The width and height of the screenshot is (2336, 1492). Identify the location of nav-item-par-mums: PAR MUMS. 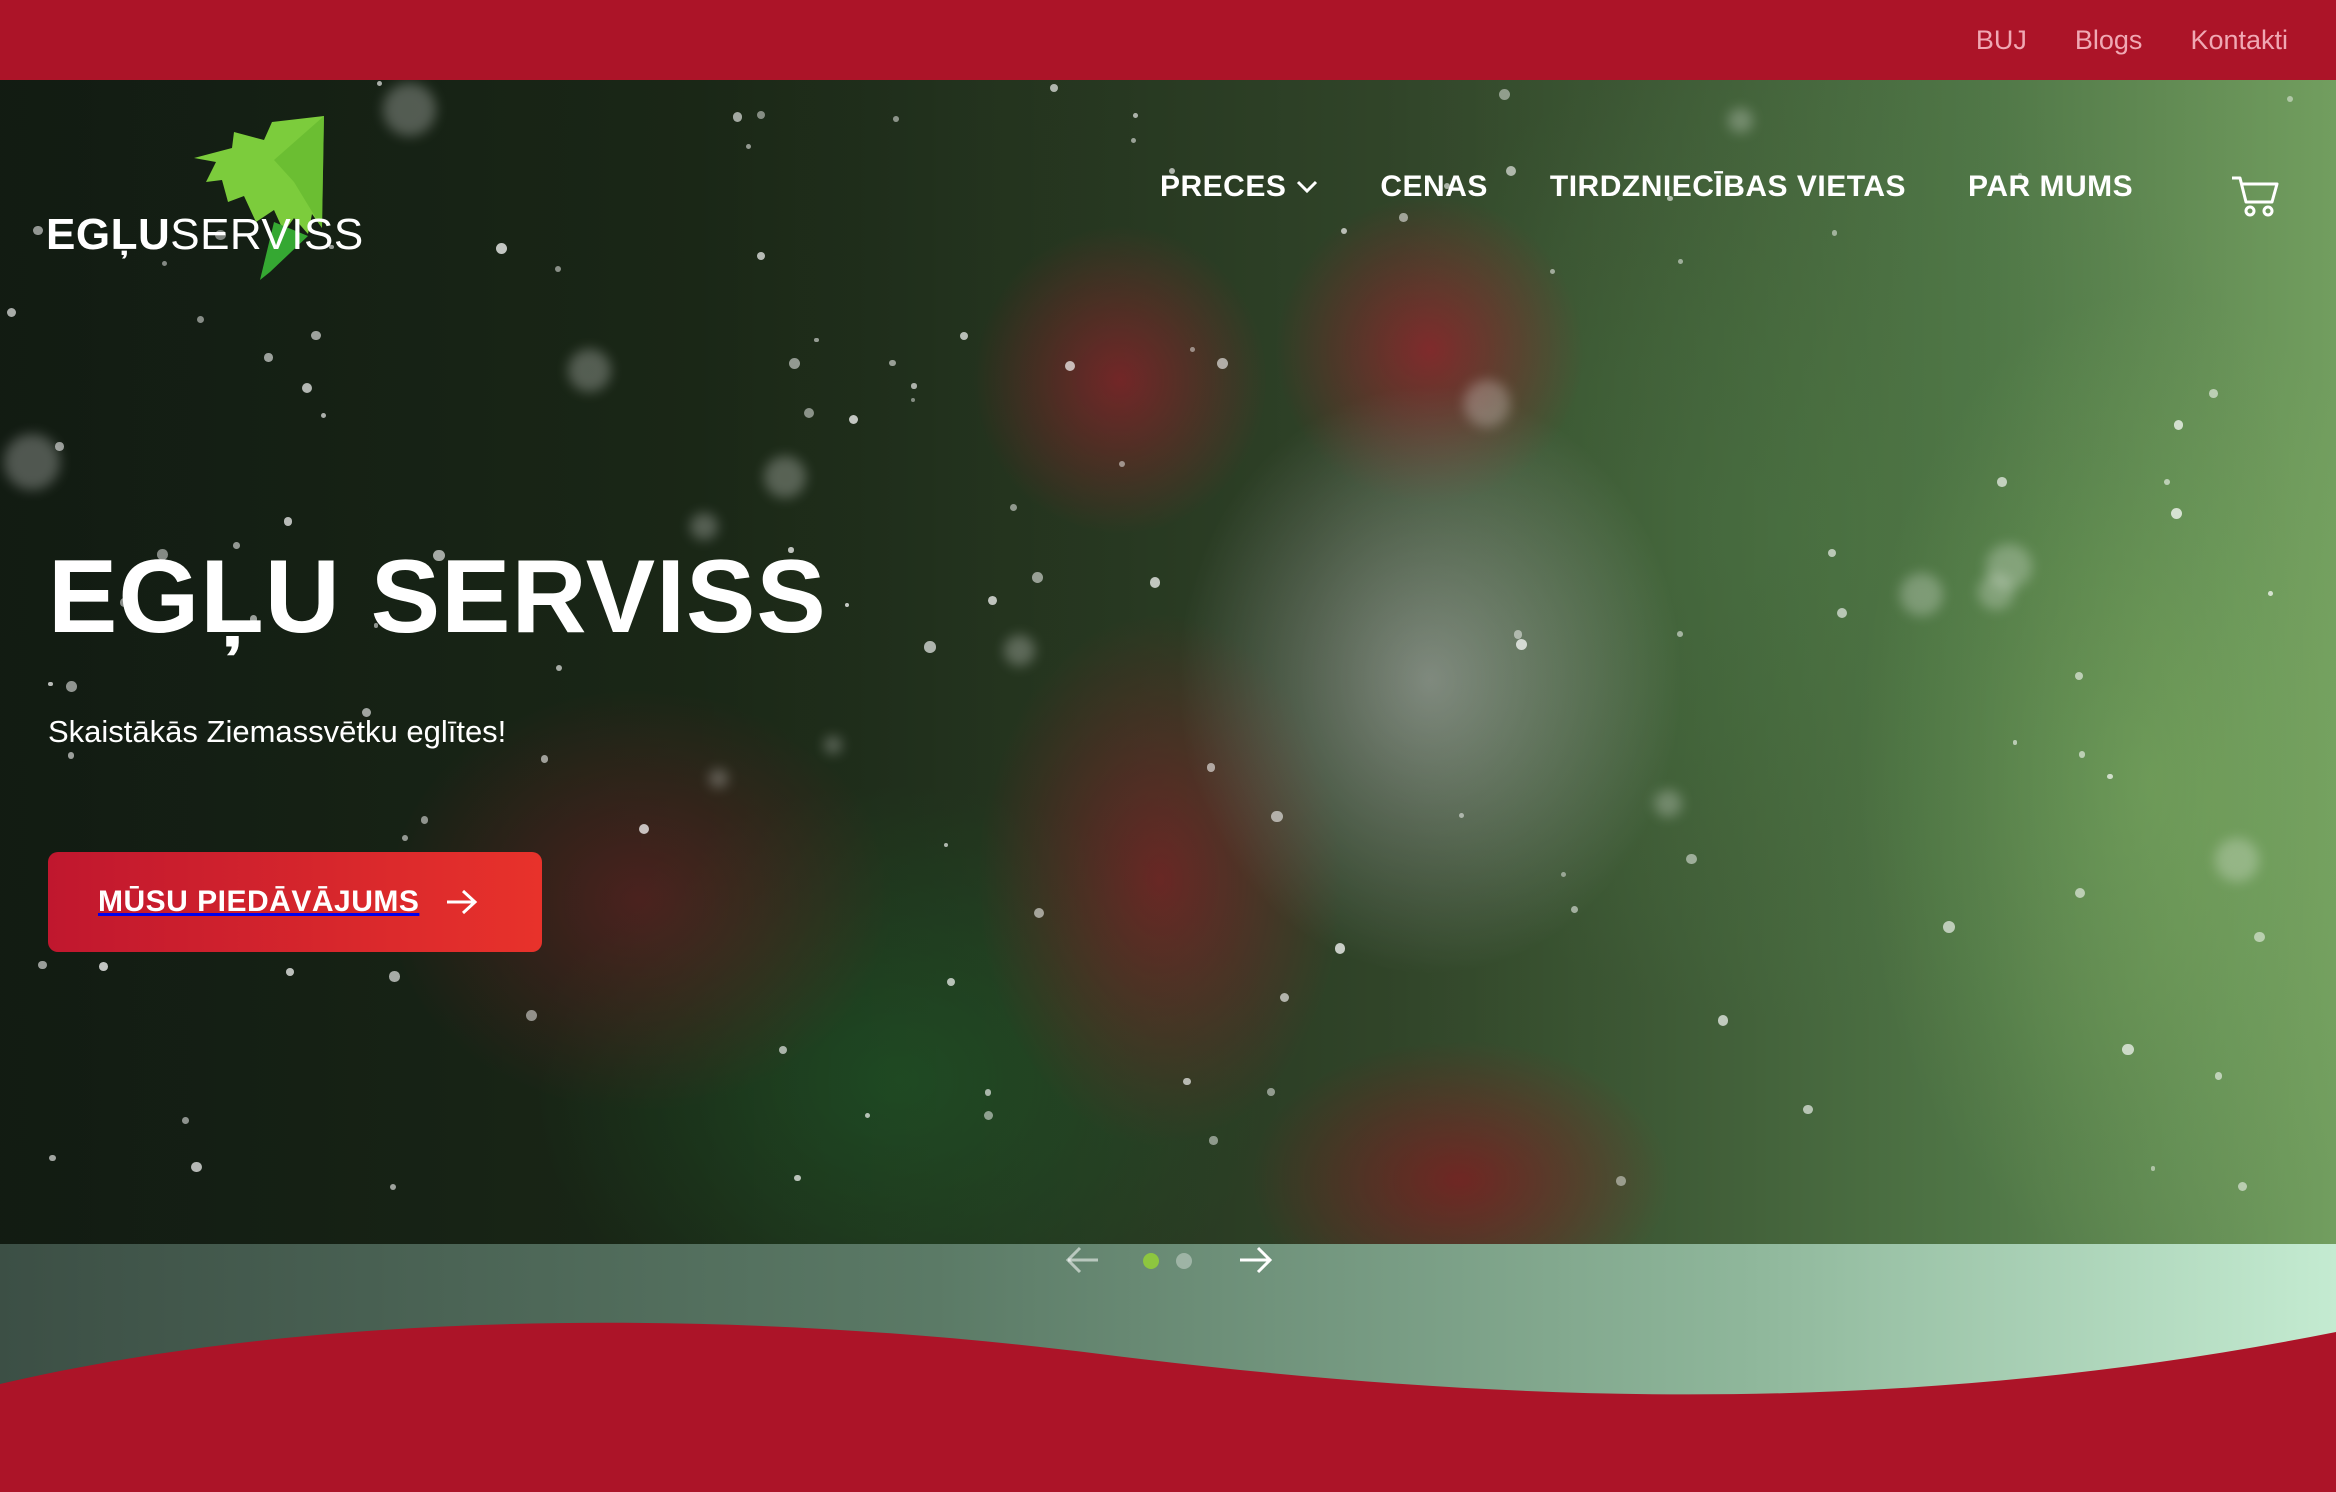
(2050, 187).